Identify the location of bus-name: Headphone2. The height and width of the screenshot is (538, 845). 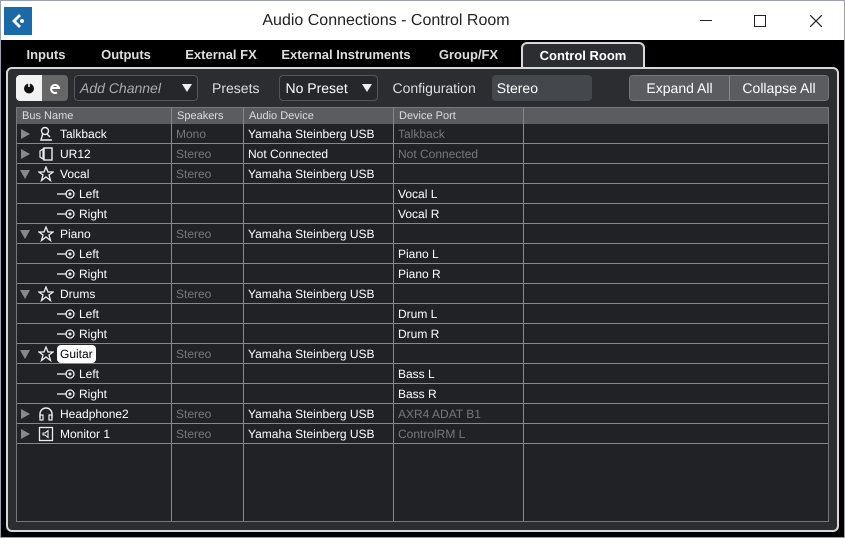
(94, 414).